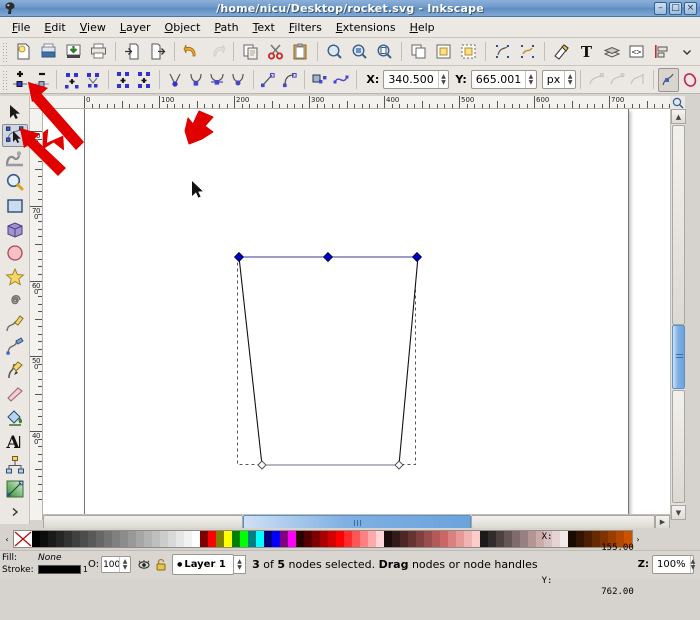  What do you see at coordinates (59, 569) in the screenshot?
I see `stroke-color-swatch` at bounding box center [59, 569].